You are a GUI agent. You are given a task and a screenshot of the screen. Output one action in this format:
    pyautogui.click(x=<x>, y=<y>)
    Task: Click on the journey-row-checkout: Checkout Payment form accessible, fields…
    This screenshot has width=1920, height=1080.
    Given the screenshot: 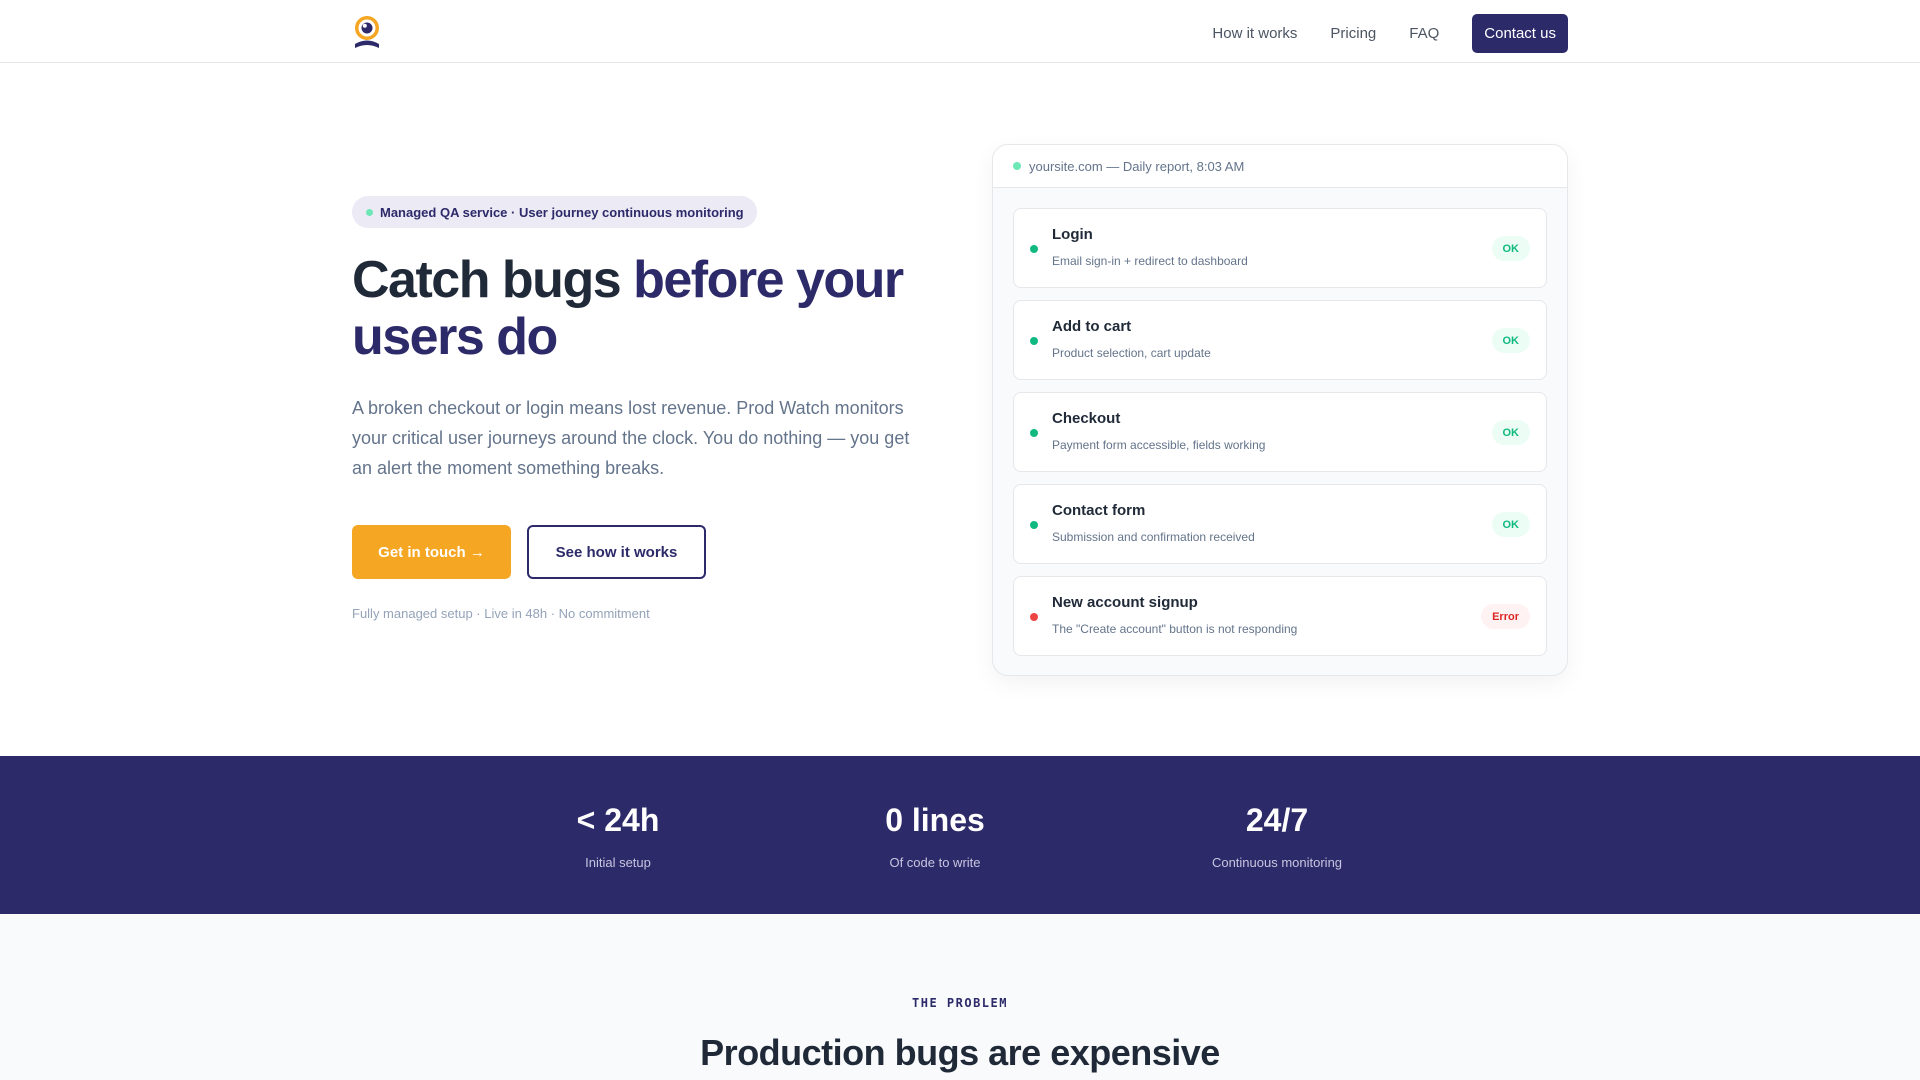 What is the action you would take?
    pyautogui.click(x=1280, y=432)
    